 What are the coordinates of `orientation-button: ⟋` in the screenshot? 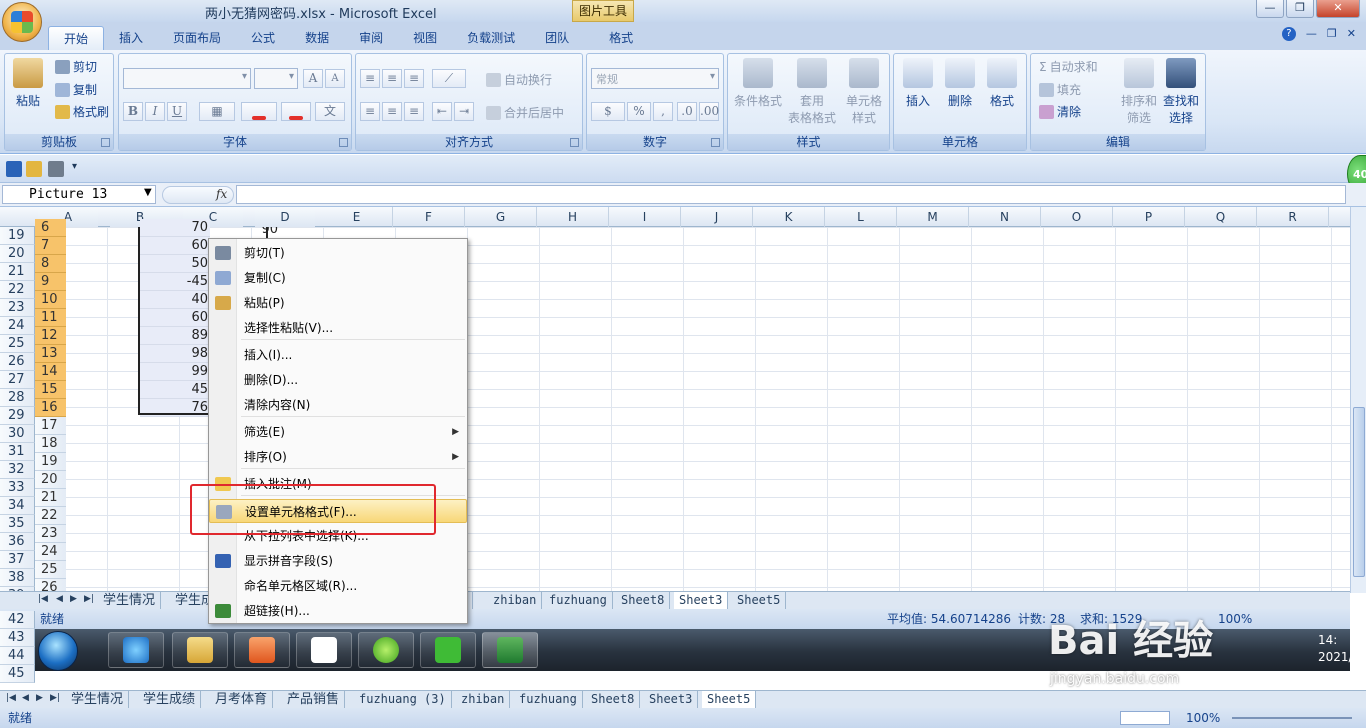 It's located at (449, 78).